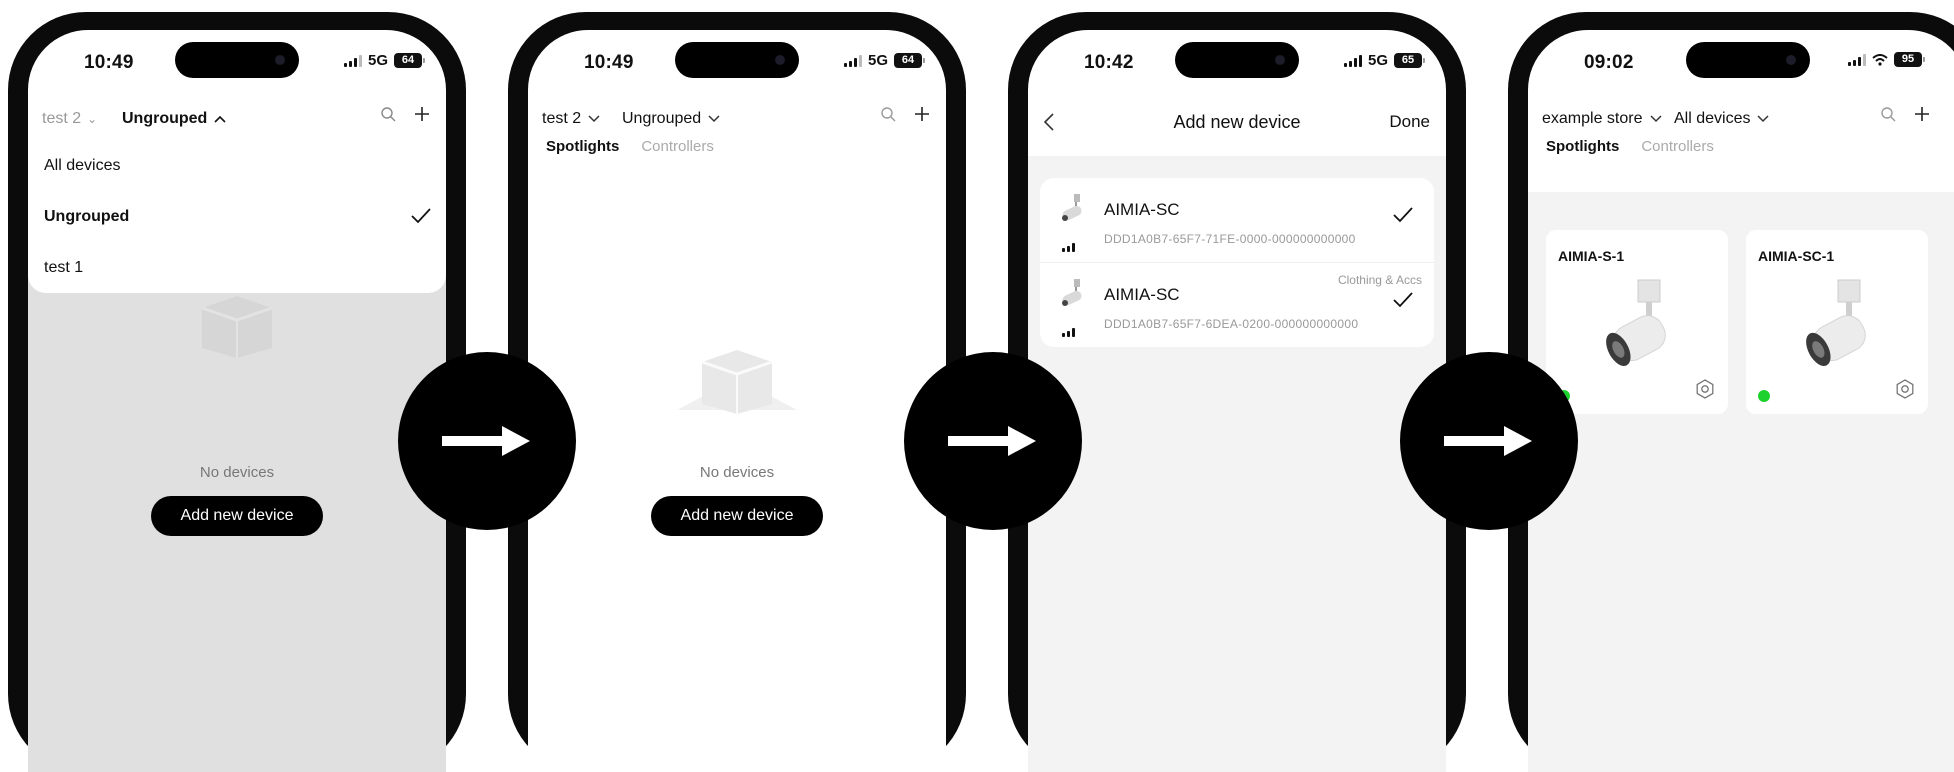  I want to click on battery-icon: 95, so click(1909, 59).